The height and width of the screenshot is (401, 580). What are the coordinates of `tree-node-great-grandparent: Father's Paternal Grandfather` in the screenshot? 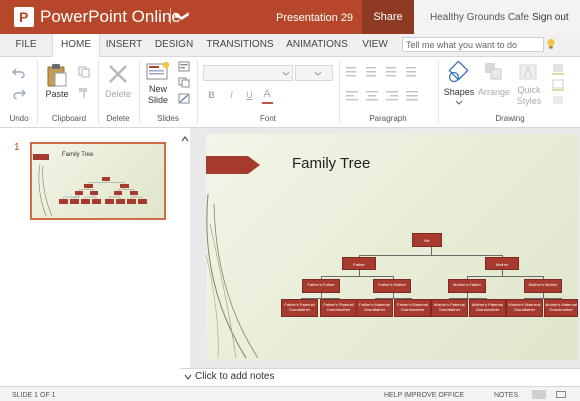 It's located at (299, 308).